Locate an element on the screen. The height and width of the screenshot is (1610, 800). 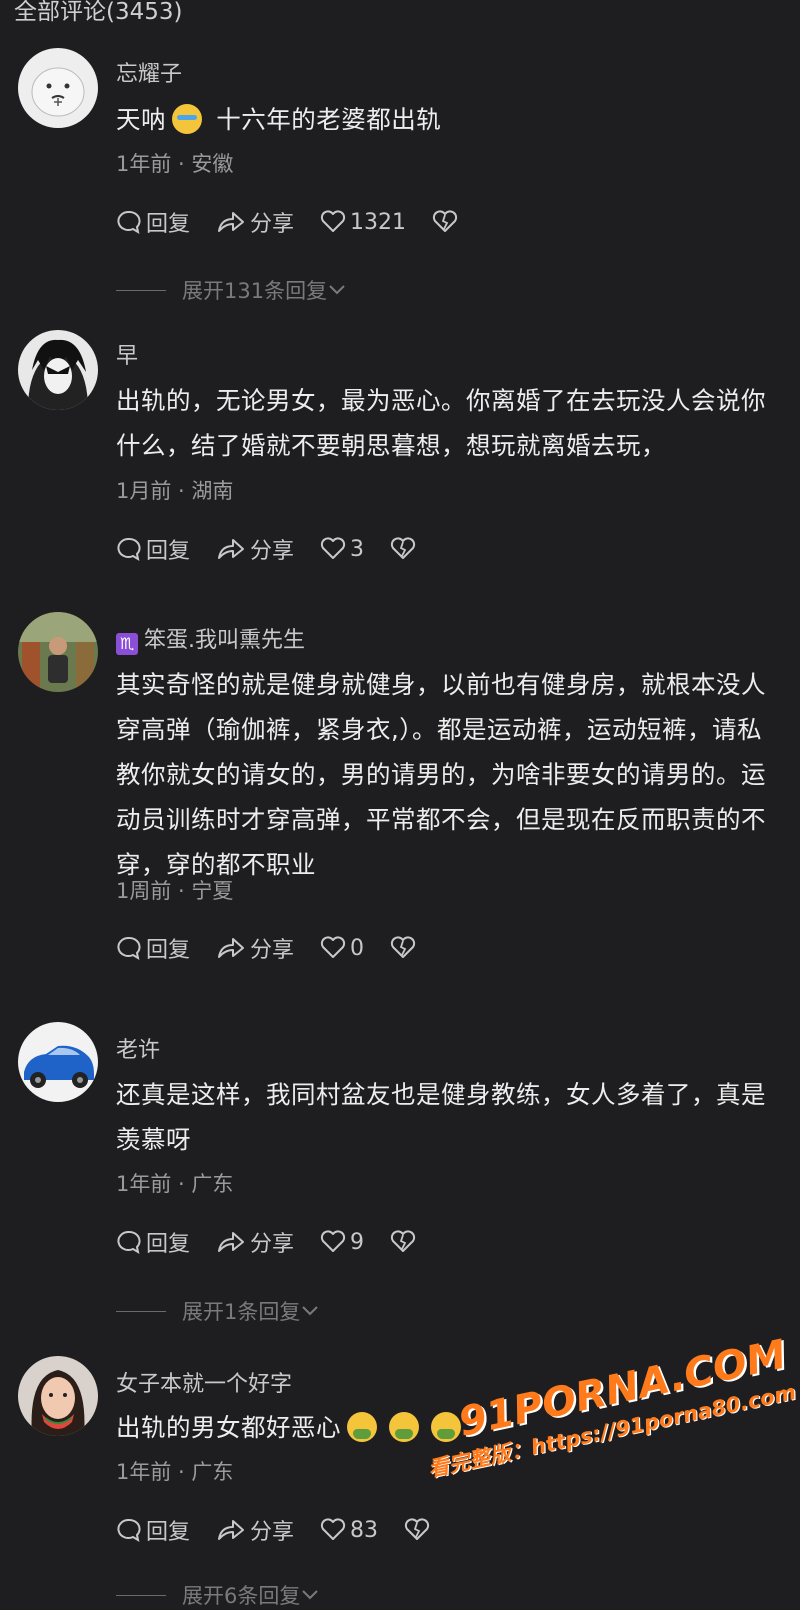
expand-replies-button: 展开1条回复 is located at coordinates (218, 1311).